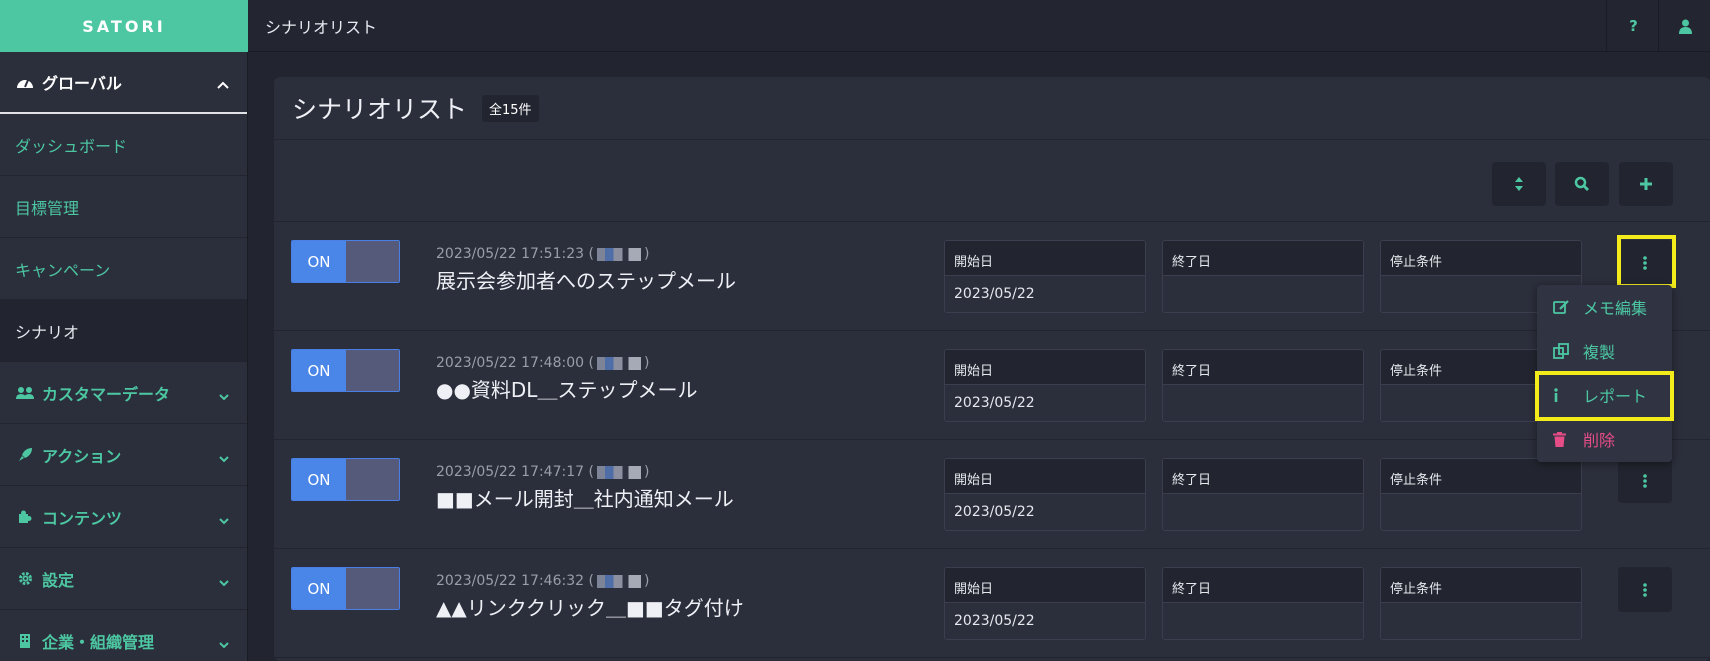 Image resolution: width=1710 pixels, height=661 pixels. What do you see at coordinates (586, 279) in the screenshot?
I see `scenario-title: 展示会参加者へのステップメール` at bounding box center [586, 279].